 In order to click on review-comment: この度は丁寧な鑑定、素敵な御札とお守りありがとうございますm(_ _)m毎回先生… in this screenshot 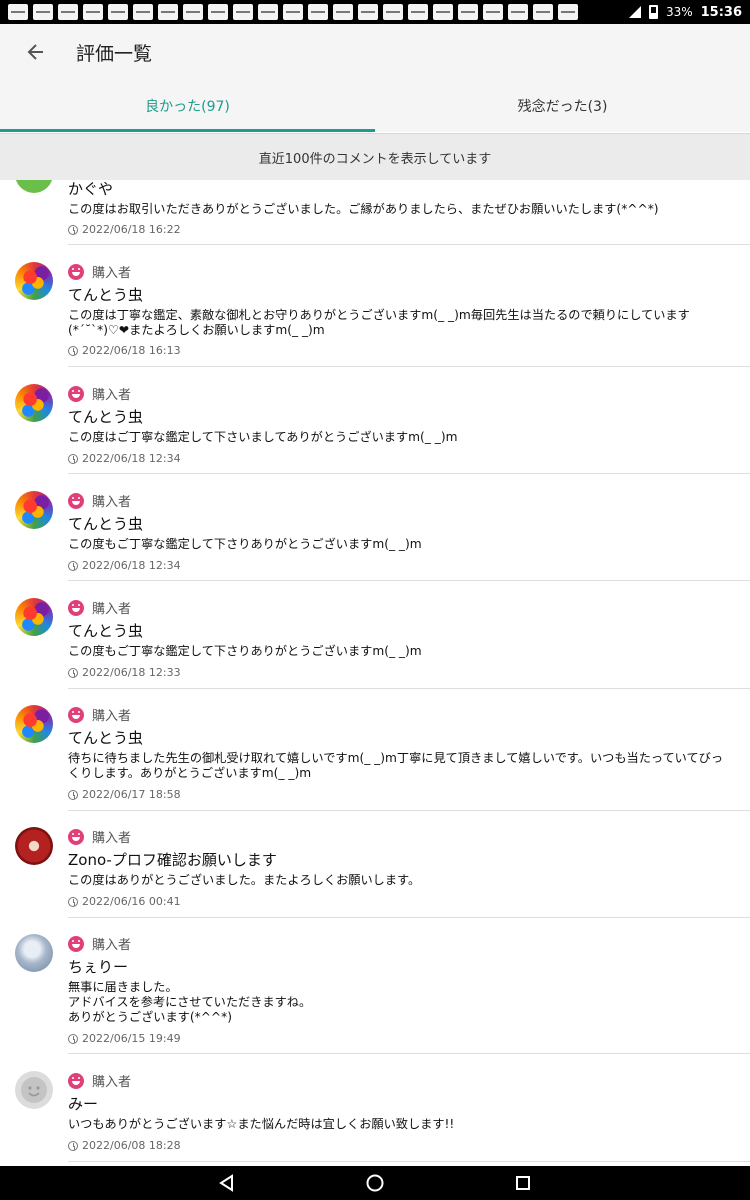, I will do `click(379, 322)`.